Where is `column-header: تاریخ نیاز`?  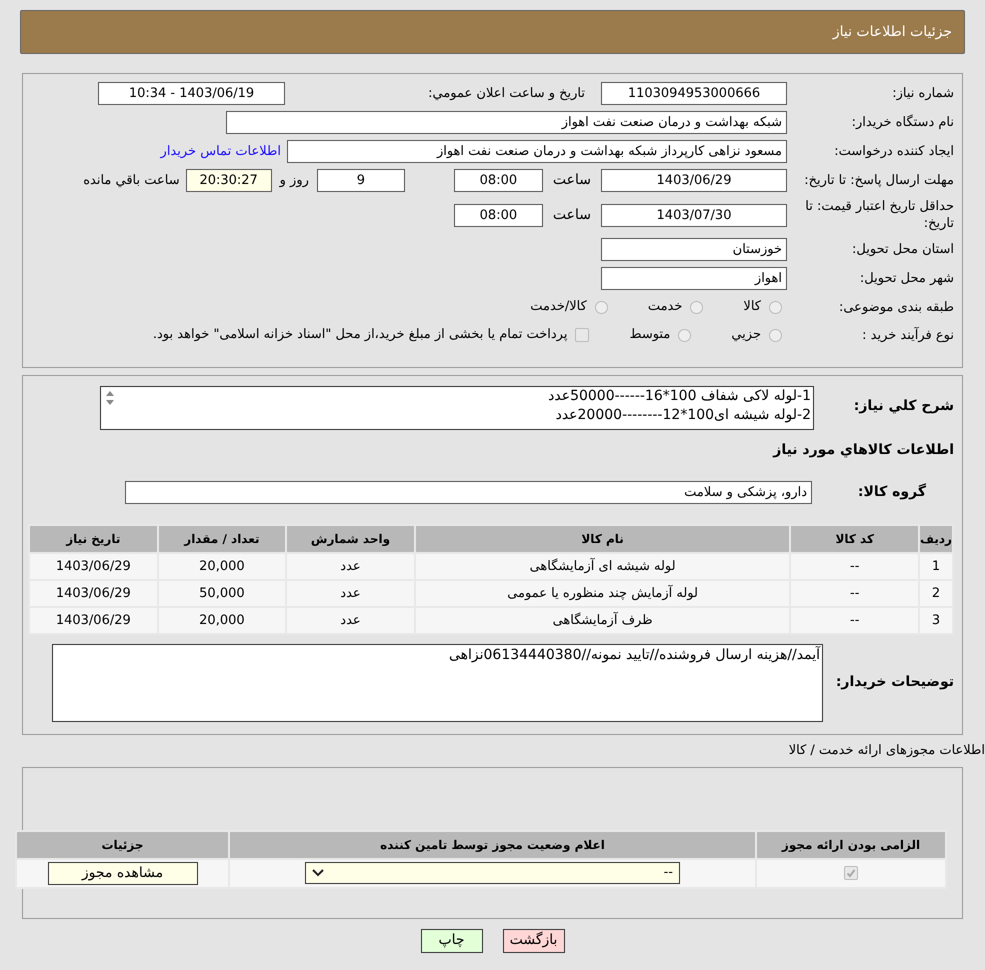 column-header: تاریخ نیاز is located at coordinates (93, 539).